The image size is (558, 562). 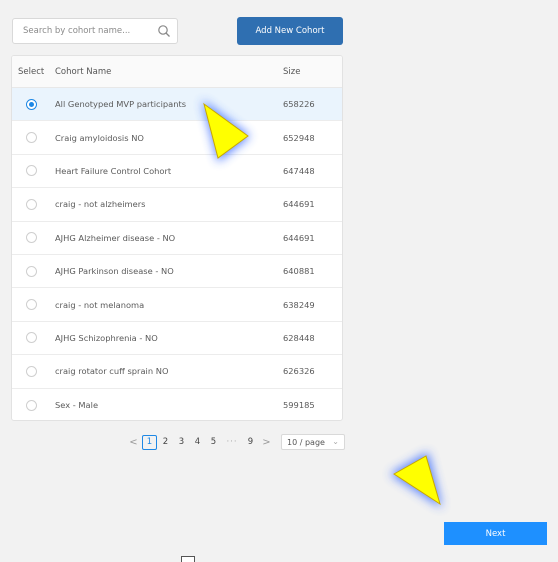 What do you see at coordinates (306, 442) in the screenshot?
I see `page-size-value: 10 / page` at bounding box center [306, 442].